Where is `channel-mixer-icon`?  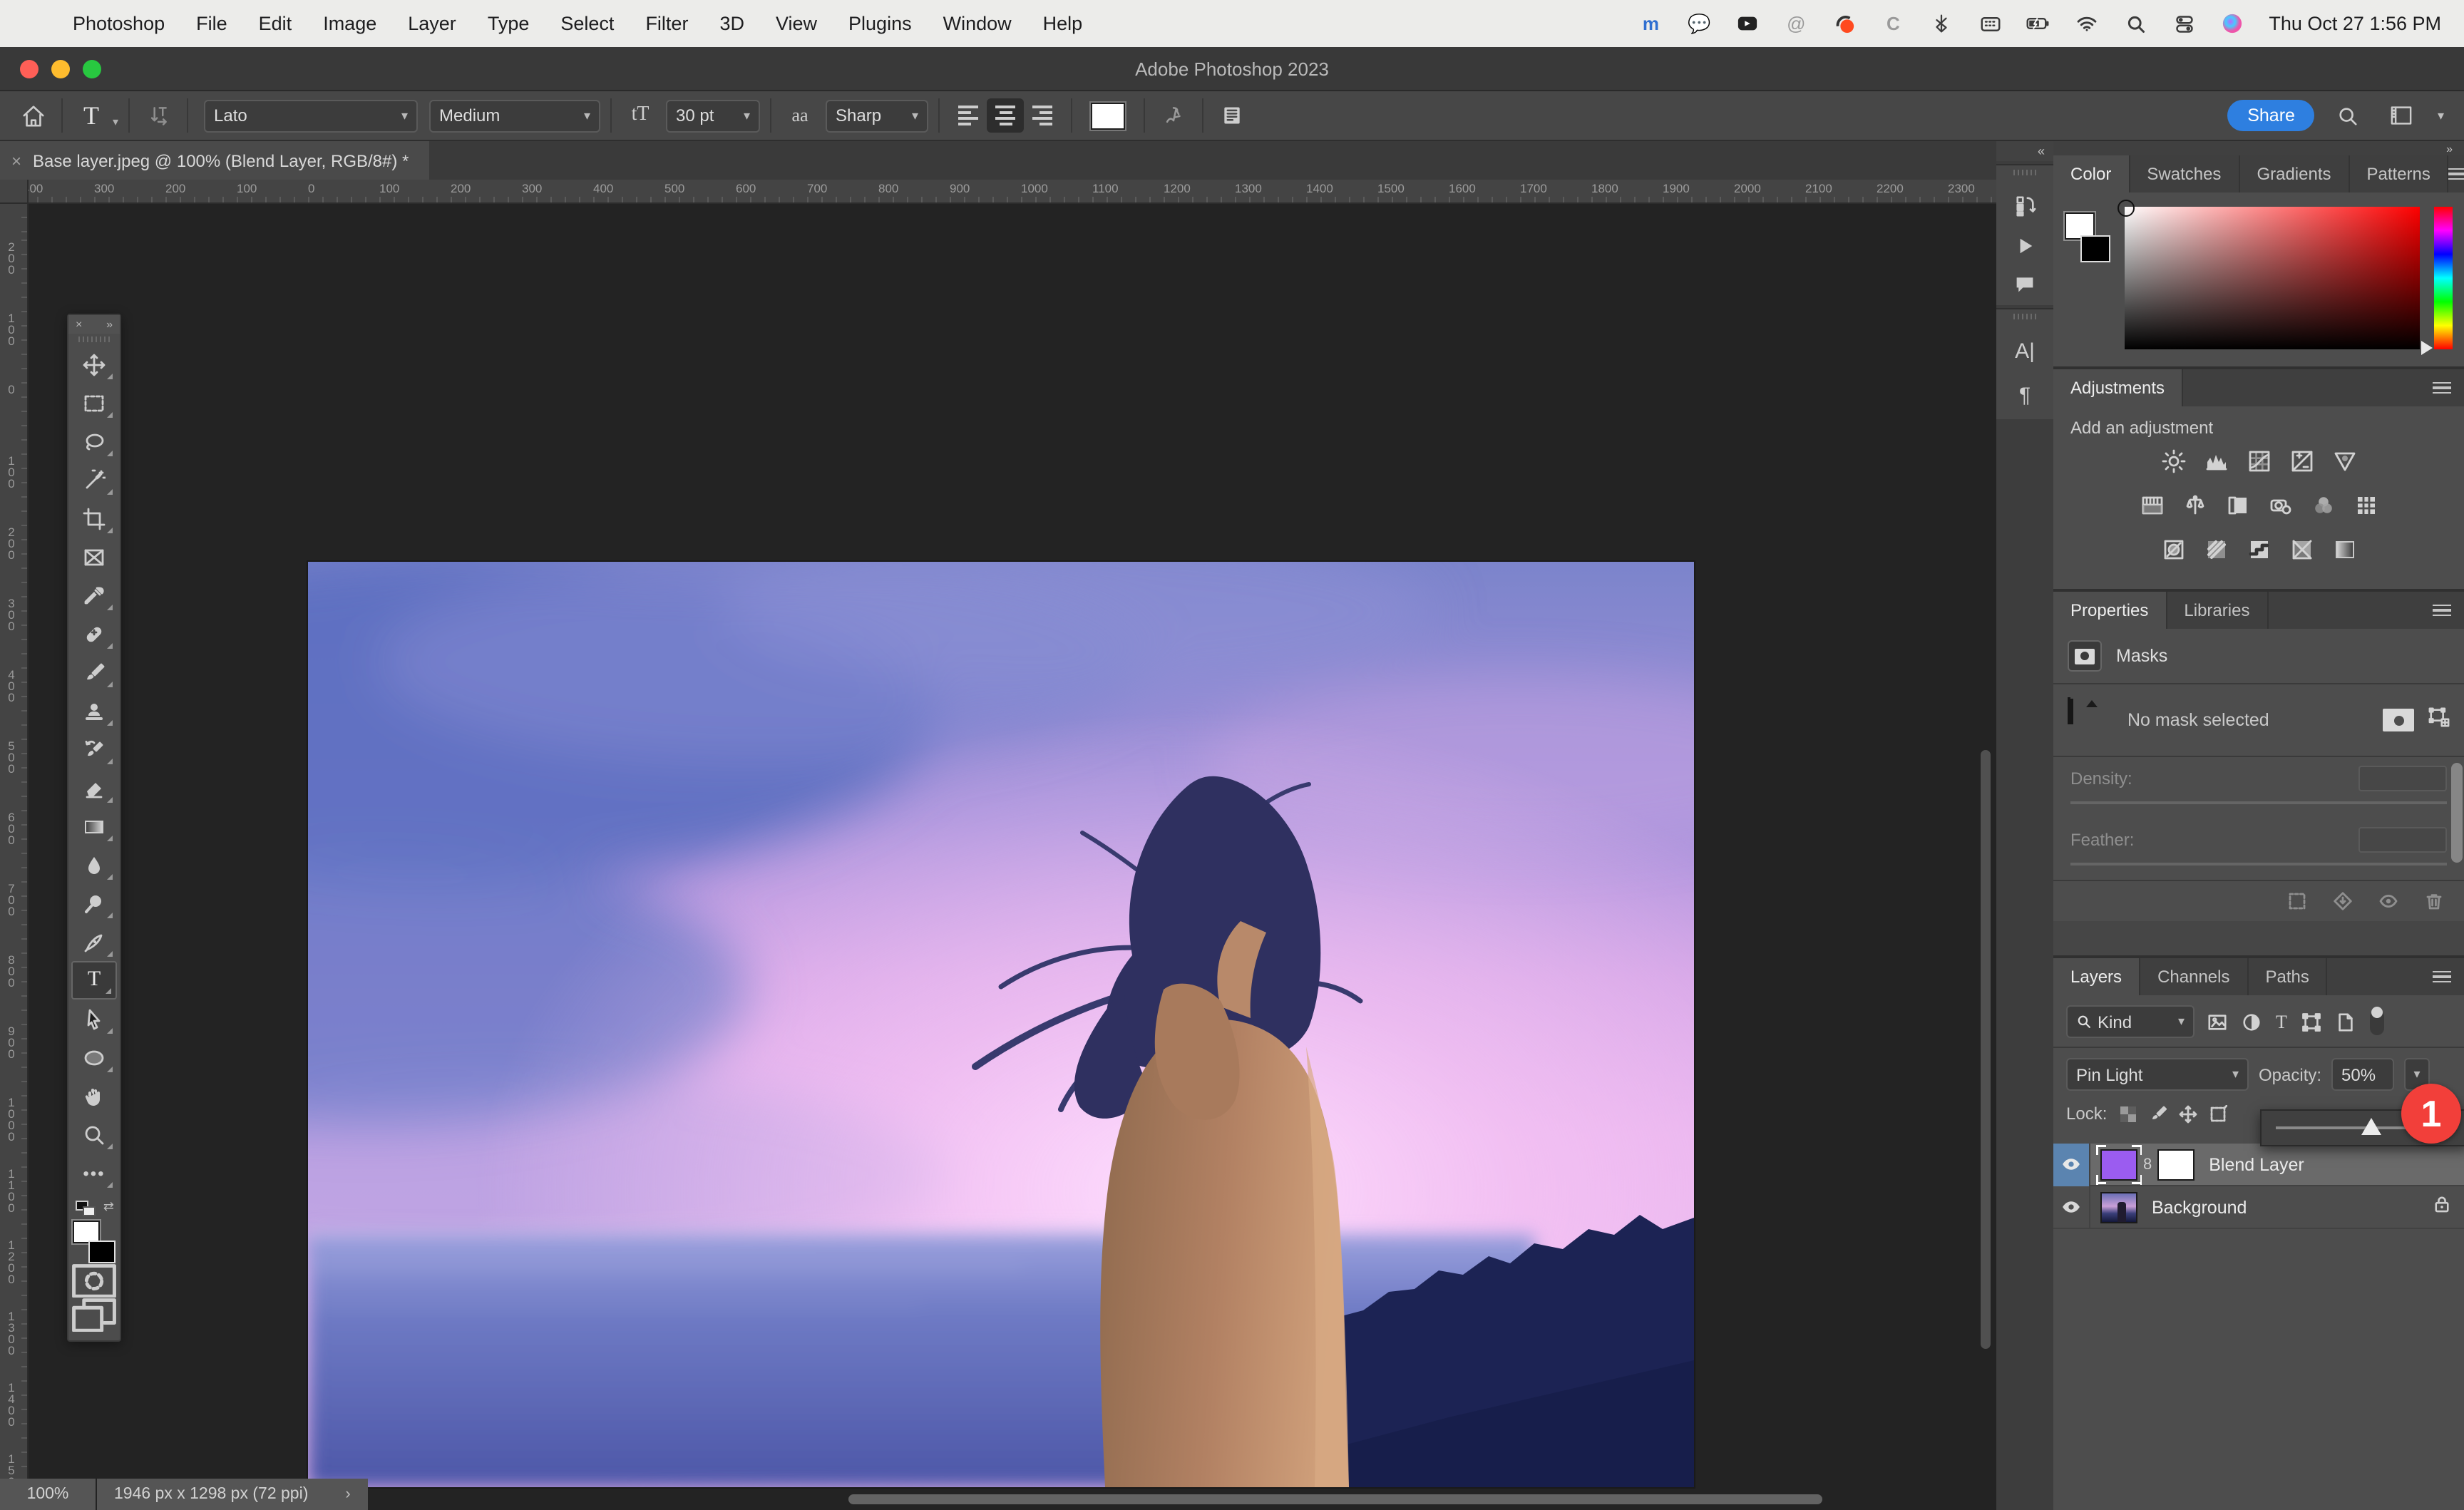
channel-mixer-icon is located at coordinates (2323, 509).